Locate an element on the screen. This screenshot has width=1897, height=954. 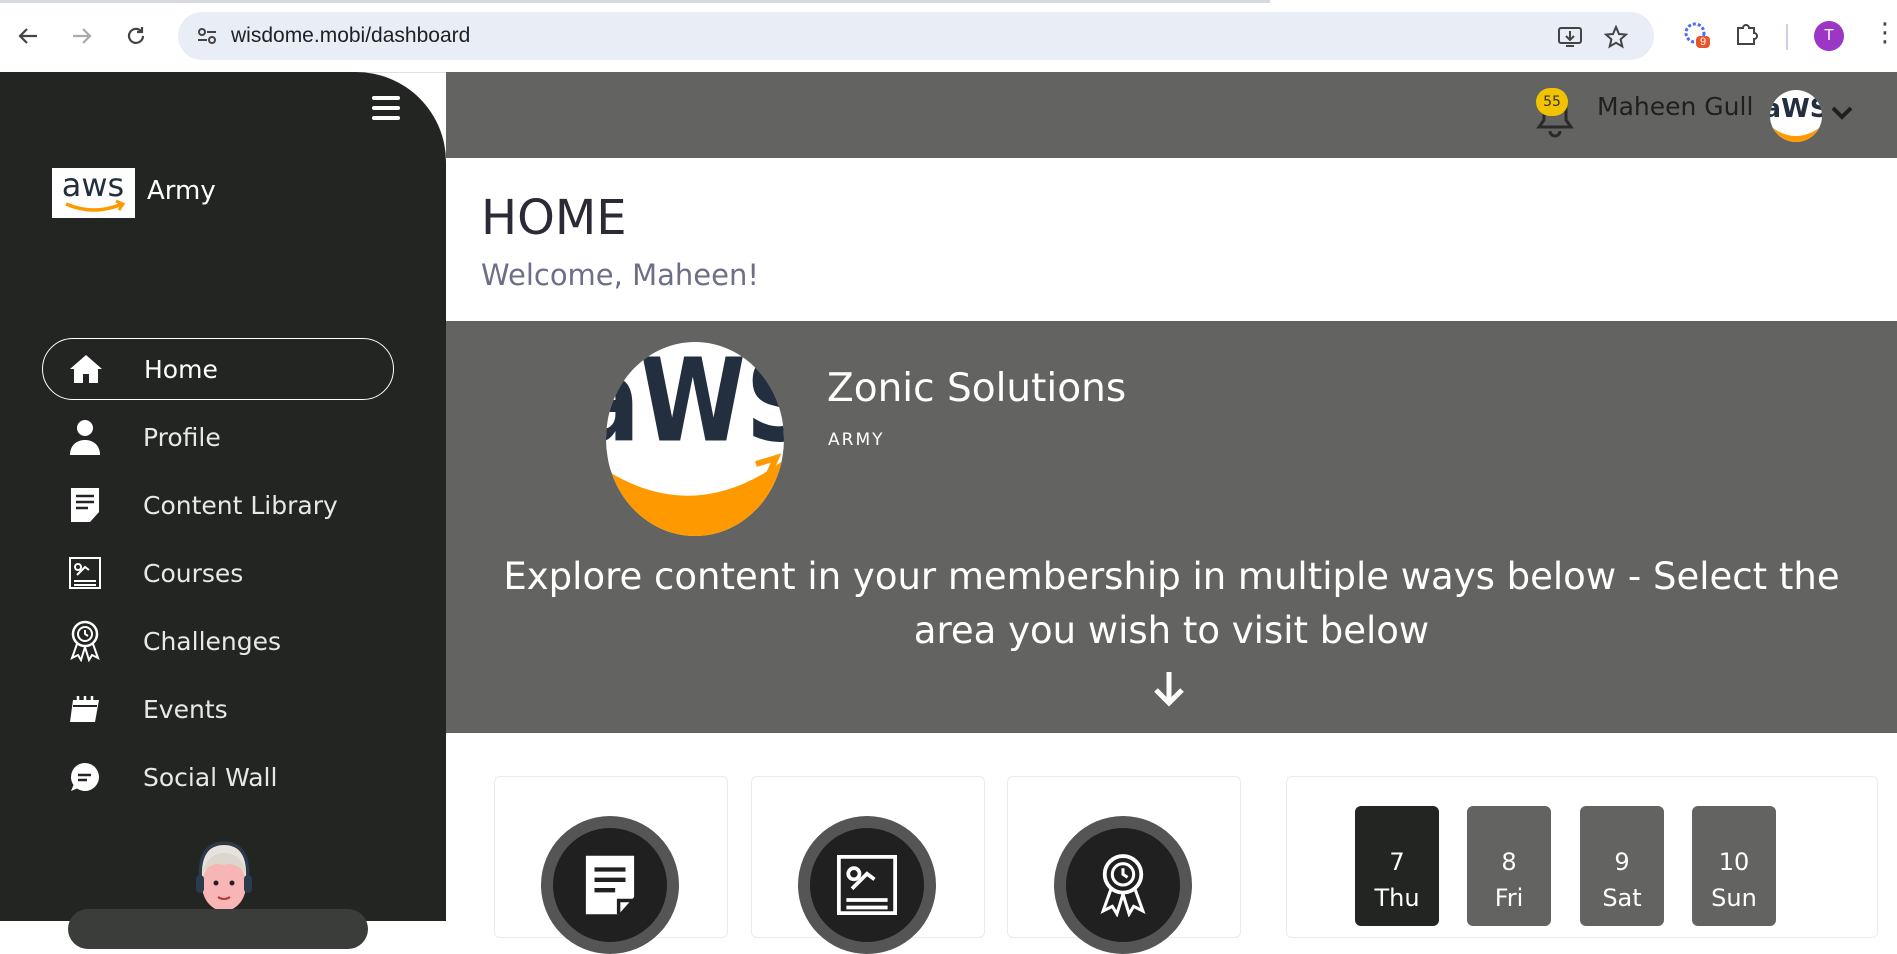
site-settings-icon is located at coordinates (207, 36).